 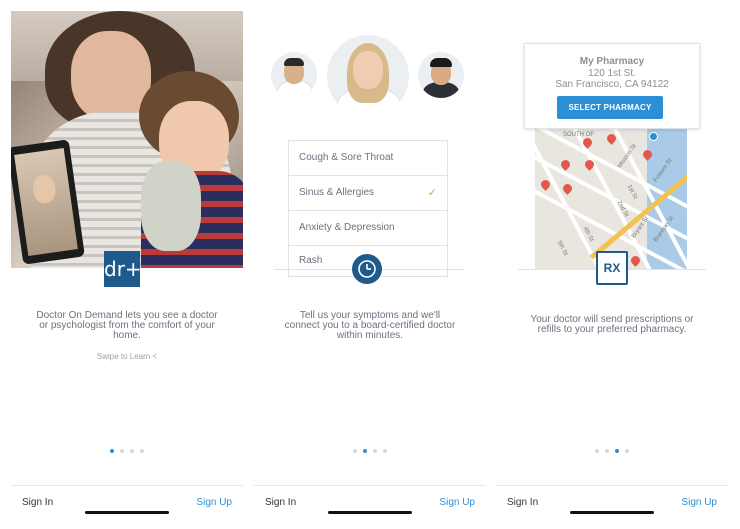 What do you see at coordinates (610, 107) in the screenshot?
I see `select-pharmacy-button: SELECT PHARMACY` at bounding box center [610, 107].